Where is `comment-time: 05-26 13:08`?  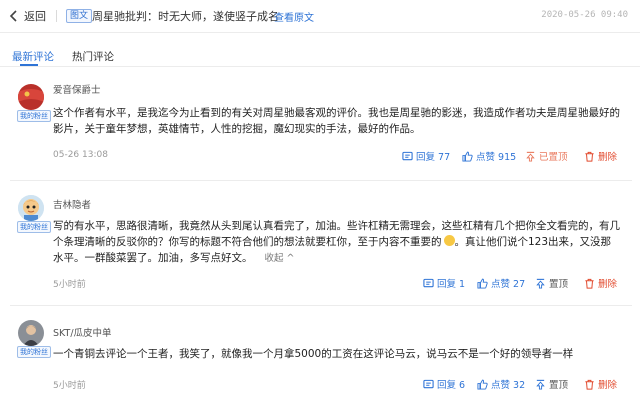 comment-time: 05-26 13:08 is located at coordinates (80, 155).